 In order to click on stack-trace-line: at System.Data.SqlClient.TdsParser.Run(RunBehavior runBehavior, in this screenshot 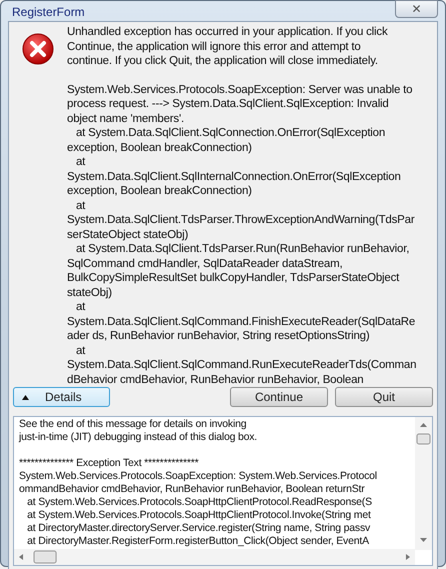, I will do `click(242, 249)`.